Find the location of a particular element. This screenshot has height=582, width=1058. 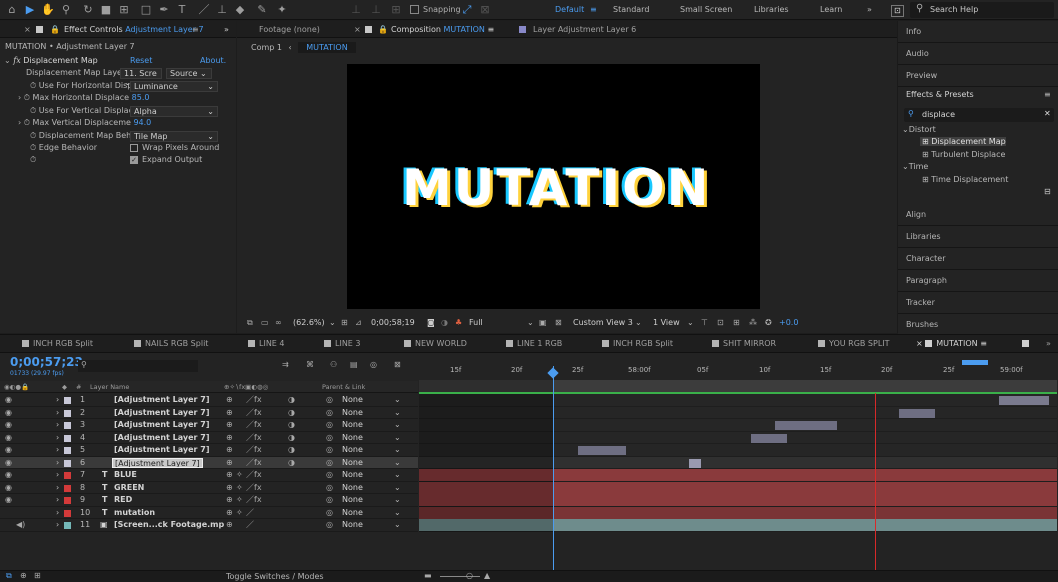

layer-name: RED is located at coordinates (123, 500).